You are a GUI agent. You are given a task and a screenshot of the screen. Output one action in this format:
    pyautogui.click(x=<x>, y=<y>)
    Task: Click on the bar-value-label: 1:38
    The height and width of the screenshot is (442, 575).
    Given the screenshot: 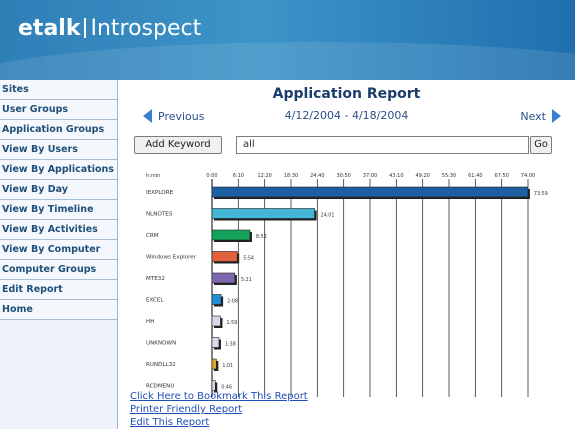 What is the action you would take?
    pyautogui.click(x=230, y=345)
    